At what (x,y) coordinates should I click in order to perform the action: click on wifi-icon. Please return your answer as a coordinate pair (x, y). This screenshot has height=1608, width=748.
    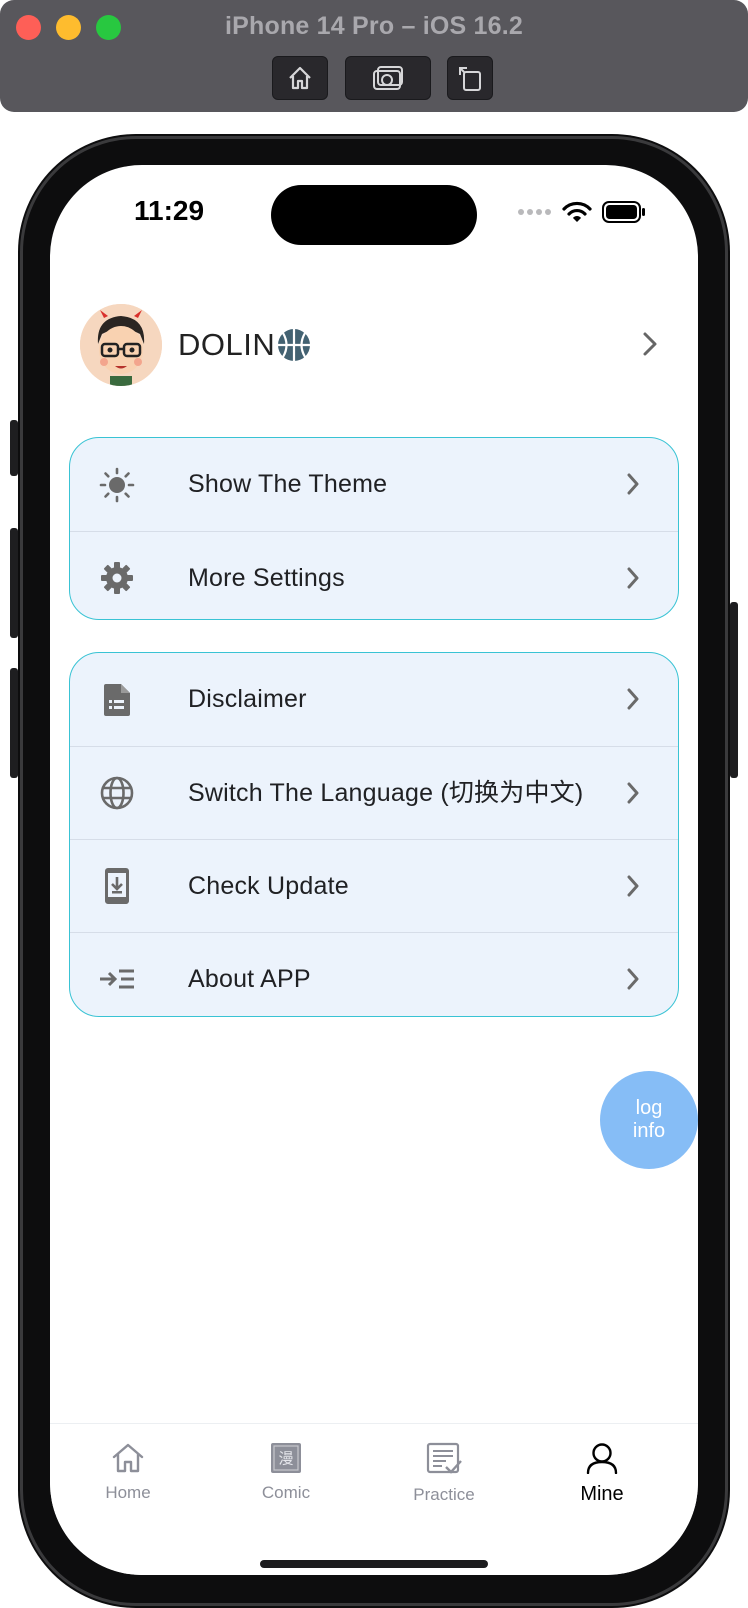
    Looking at the image, I should click on (577, 211).